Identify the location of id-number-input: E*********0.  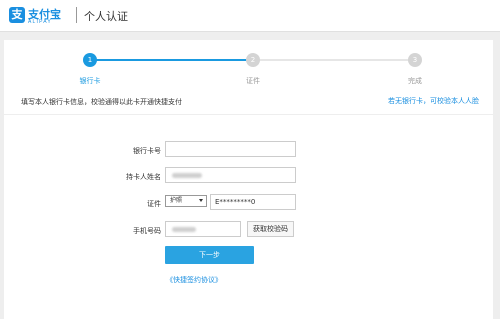
(253, 202).